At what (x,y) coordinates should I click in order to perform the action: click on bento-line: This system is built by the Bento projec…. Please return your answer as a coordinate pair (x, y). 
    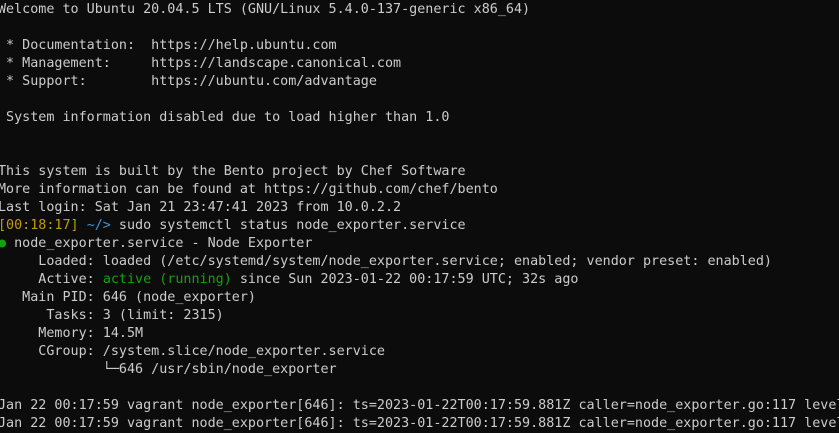
    Looking at the image, I should click on (233, 171).